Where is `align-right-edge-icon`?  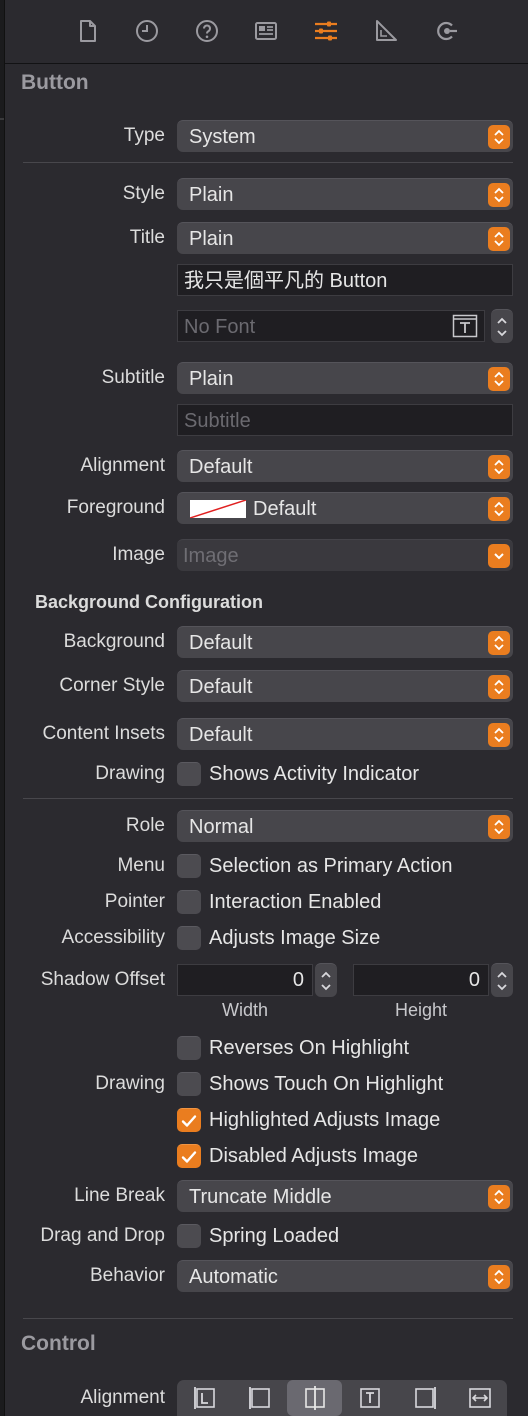
align-right-edge-icon is located at coordinates (424, 1398).